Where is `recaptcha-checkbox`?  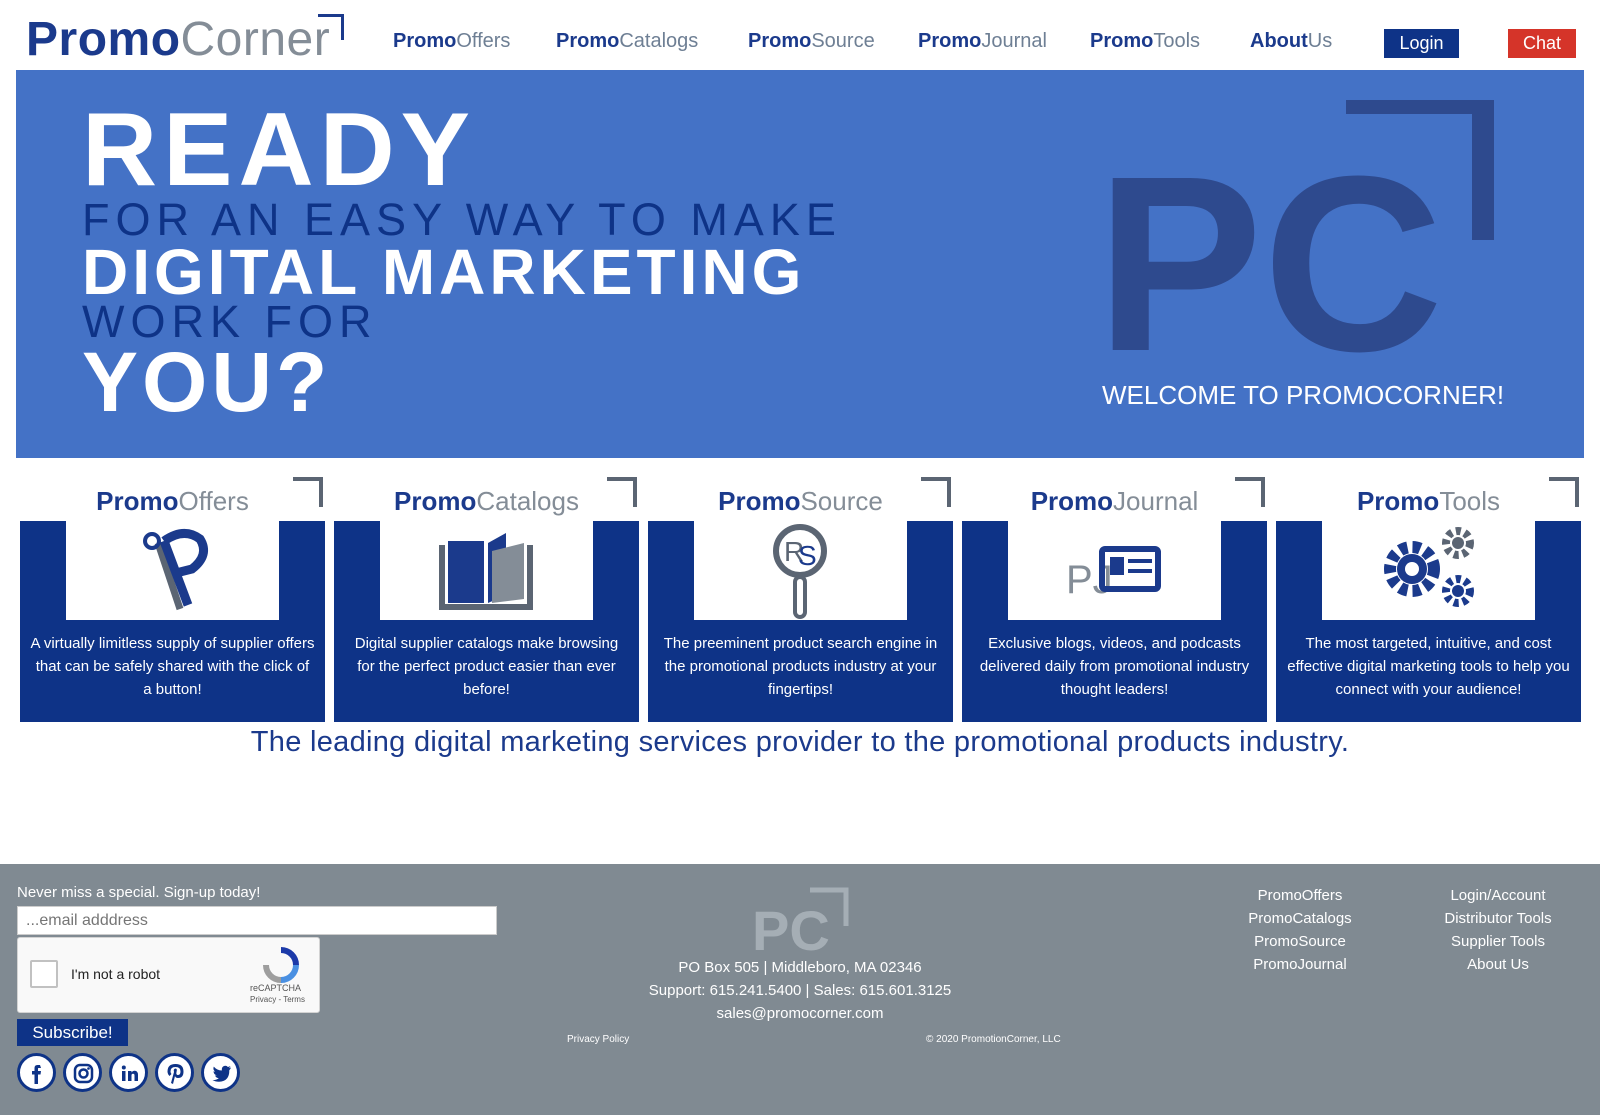 recaptcha-checkbox is located at coordinates (44, 974).